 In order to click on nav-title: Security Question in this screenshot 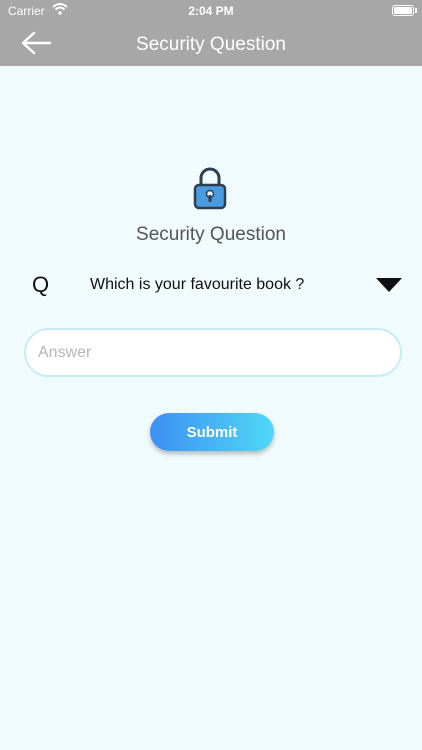, I will do `click(211, 44)`.